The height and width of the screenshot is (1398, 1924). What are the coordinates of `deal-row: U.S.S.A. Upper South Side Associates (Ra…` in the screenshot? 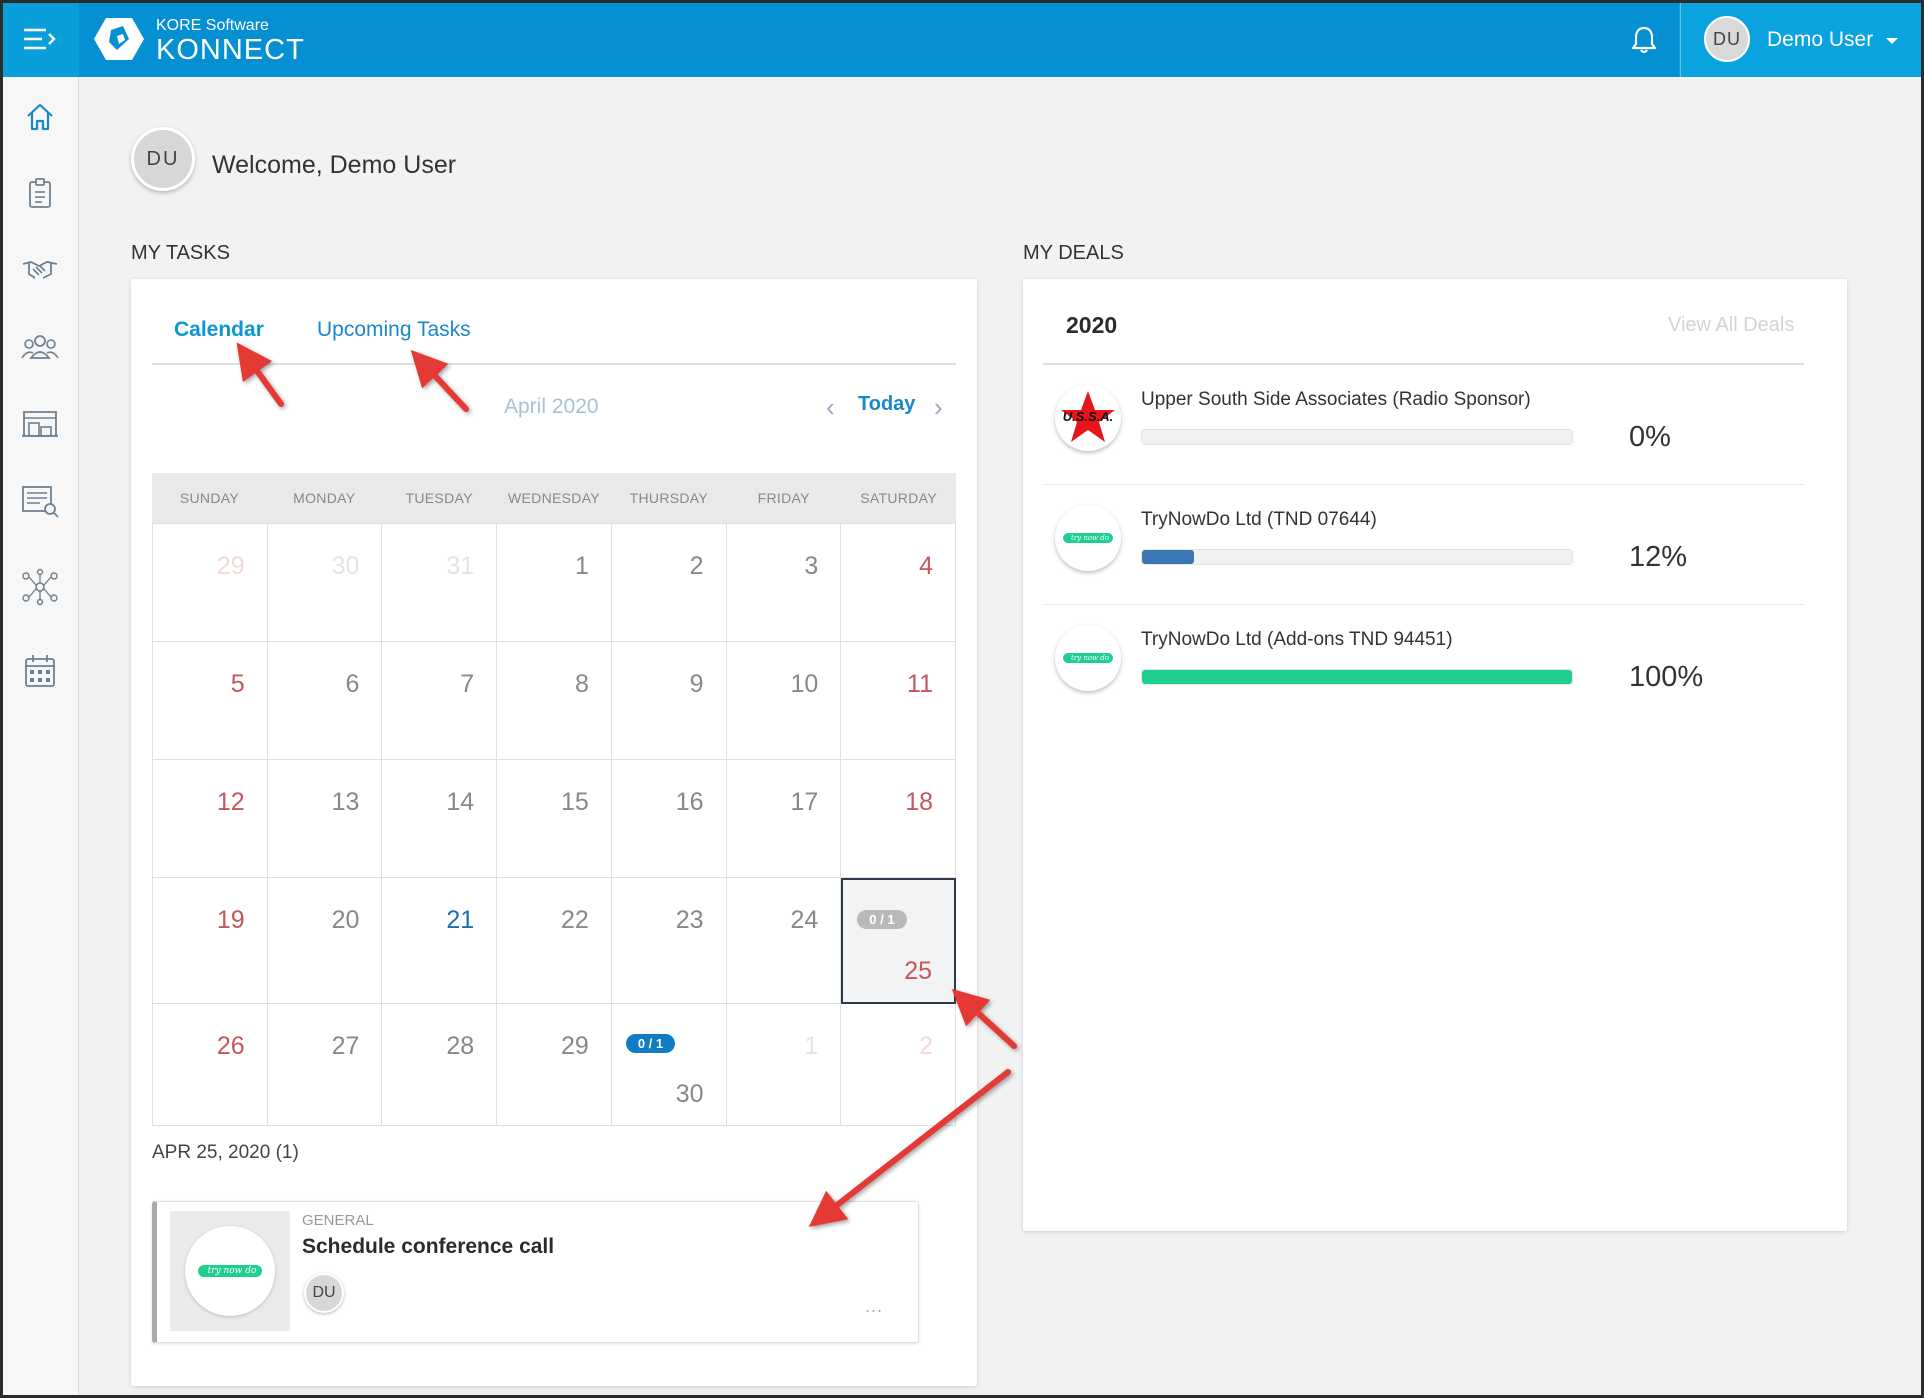 It's located at (1423, 425).